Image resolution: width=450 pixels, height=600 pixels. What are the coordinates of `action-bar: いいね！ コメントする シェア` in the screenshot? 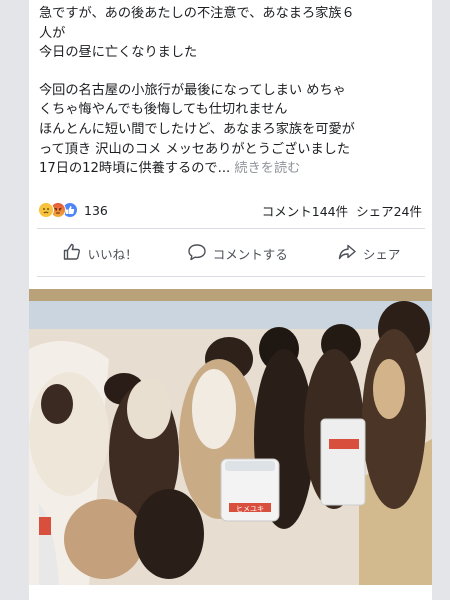 It's located at (231, 253).